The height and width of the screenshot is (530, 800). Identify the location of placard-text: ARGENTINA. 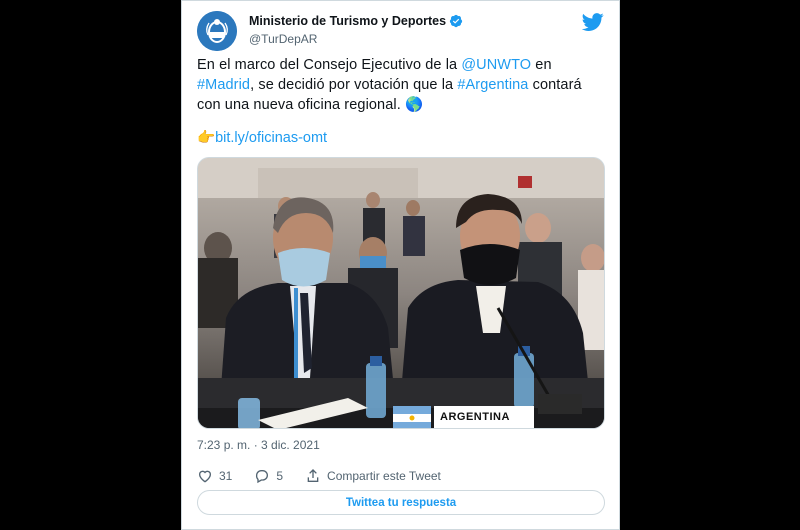
(475, 417).